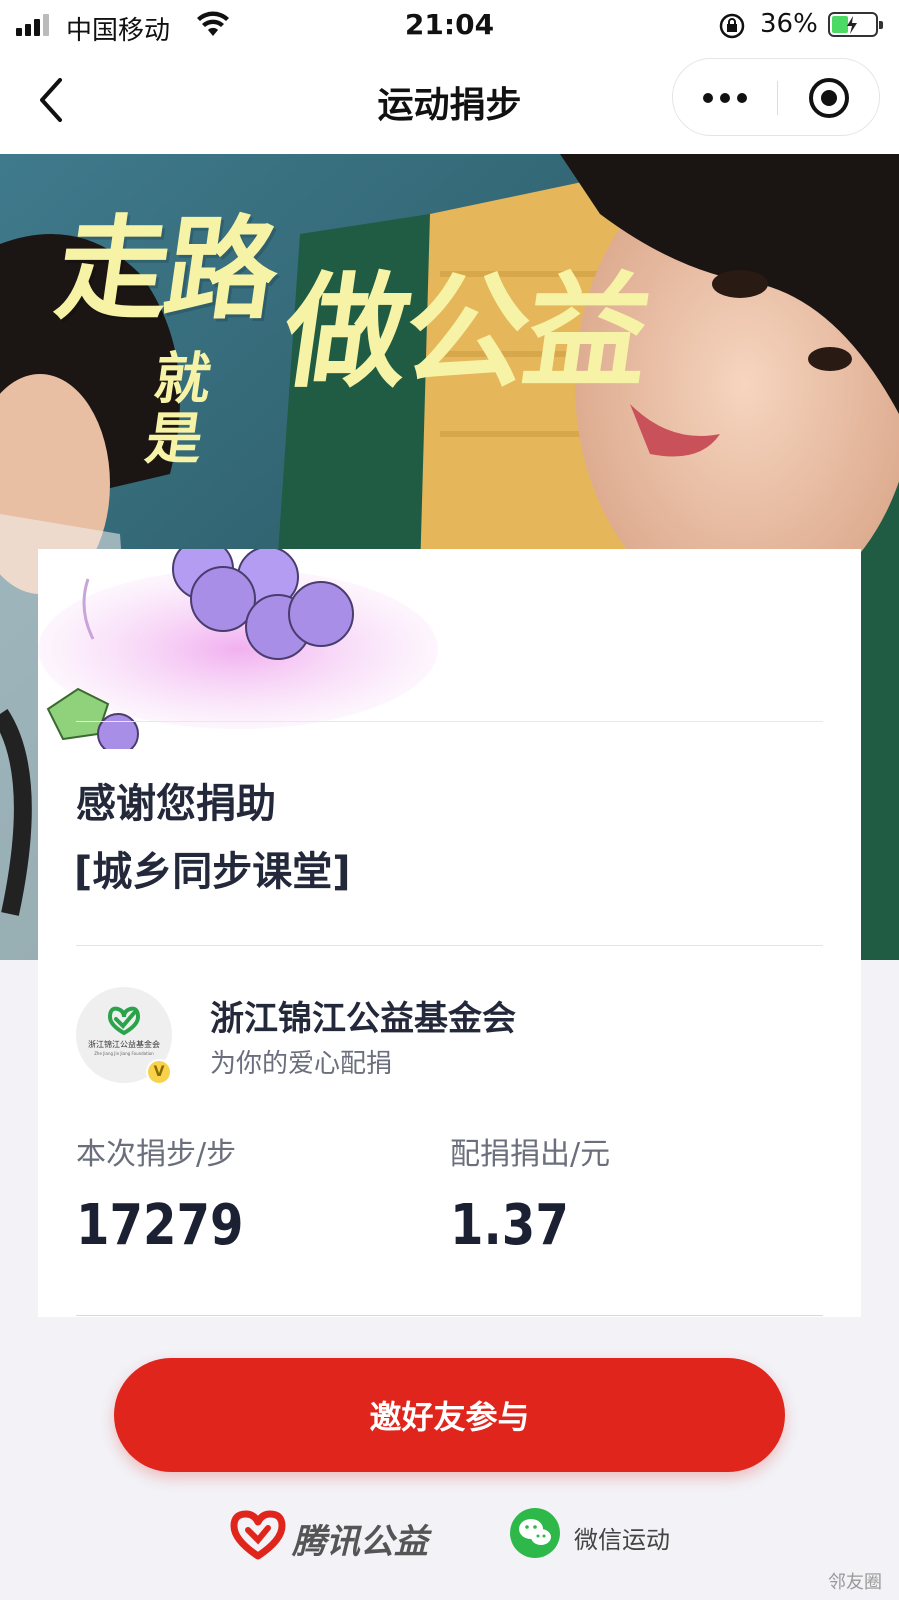  I want to click on foundation-subtitle: 为你的爱心配捐, so click(301, 1064).